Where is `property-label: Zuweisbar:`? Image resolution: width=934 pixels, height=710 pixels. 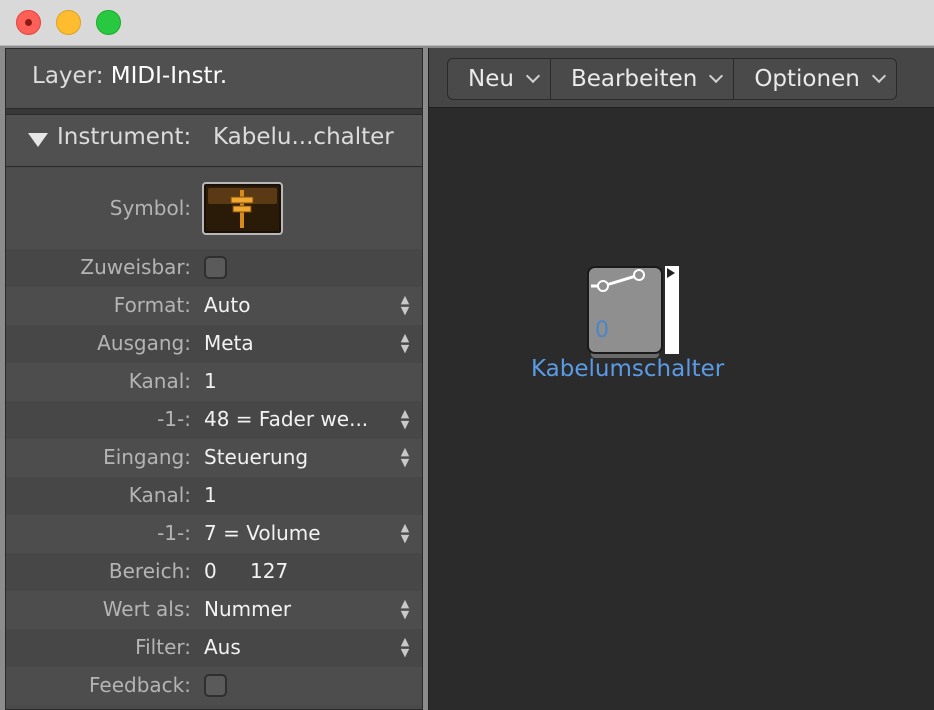
property-label: Zuweisbar: is located at coordinates (135, 267).